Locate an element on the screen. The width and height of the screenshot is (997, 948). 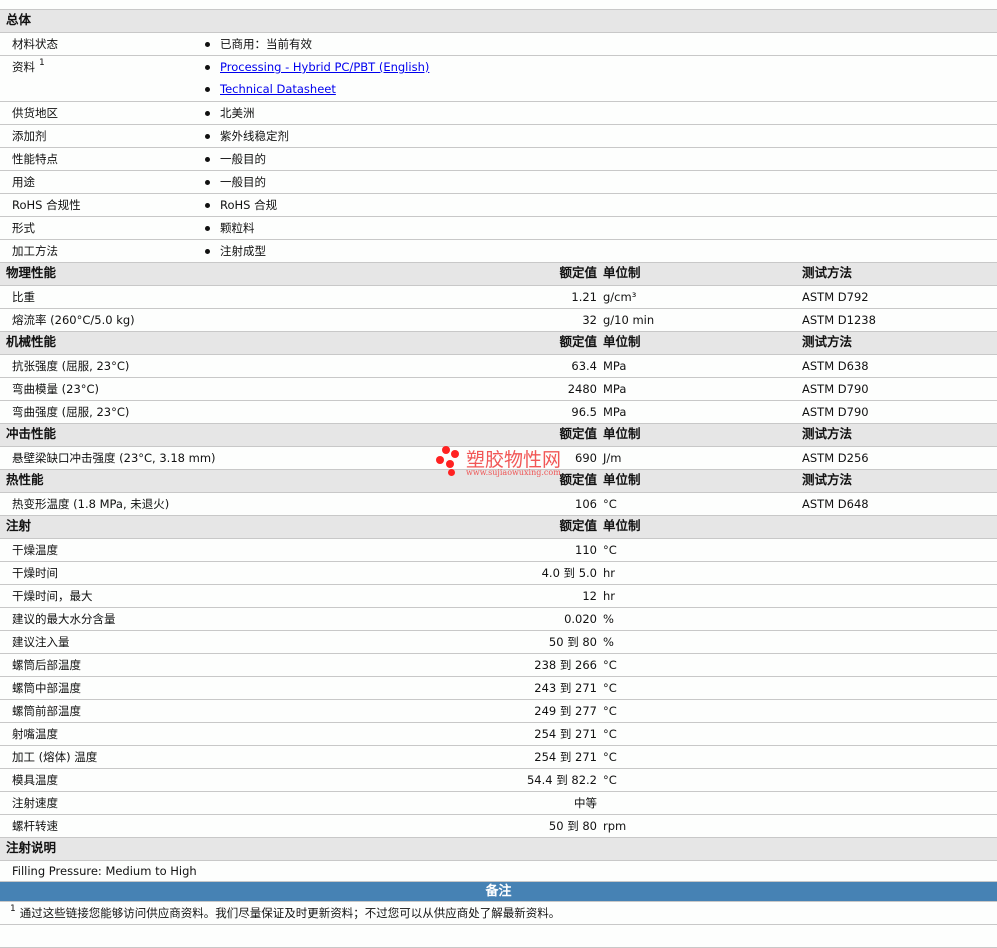
property-value: 12 is located at coordinates (589, 596).